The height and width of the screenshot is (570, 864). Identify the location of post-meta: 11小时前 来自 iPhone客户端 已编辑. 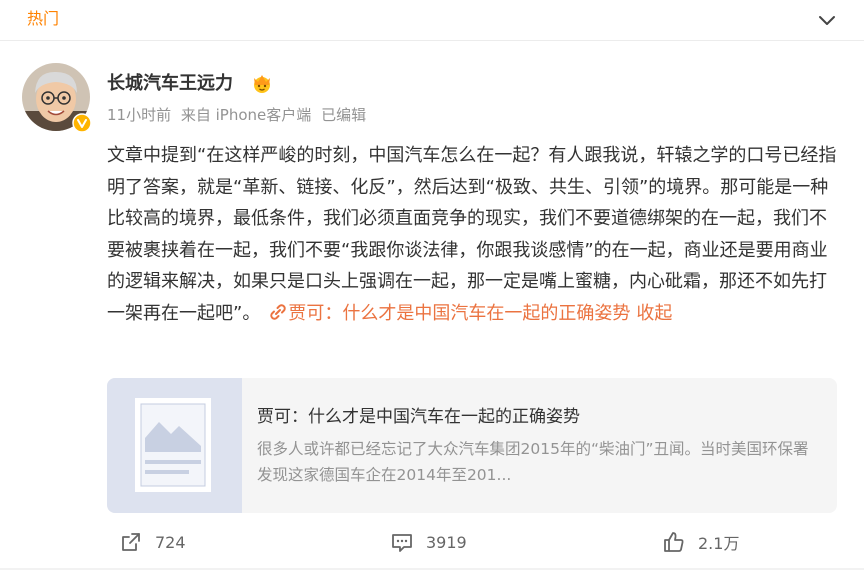
(239, 115).